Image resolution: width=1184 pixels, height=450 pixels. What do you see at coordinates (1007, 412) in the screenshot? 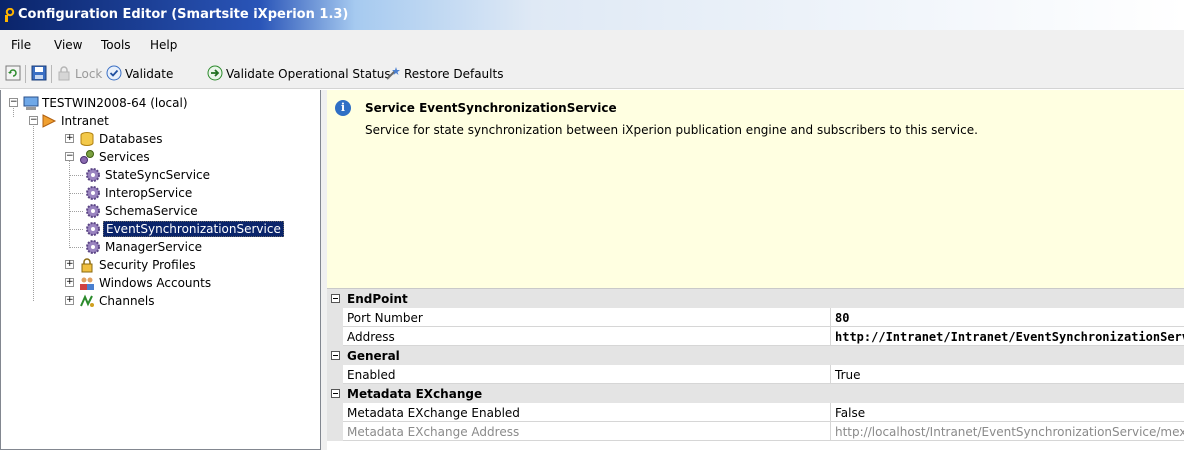
I see `property-value: False` at bounding box center [1007, 412].